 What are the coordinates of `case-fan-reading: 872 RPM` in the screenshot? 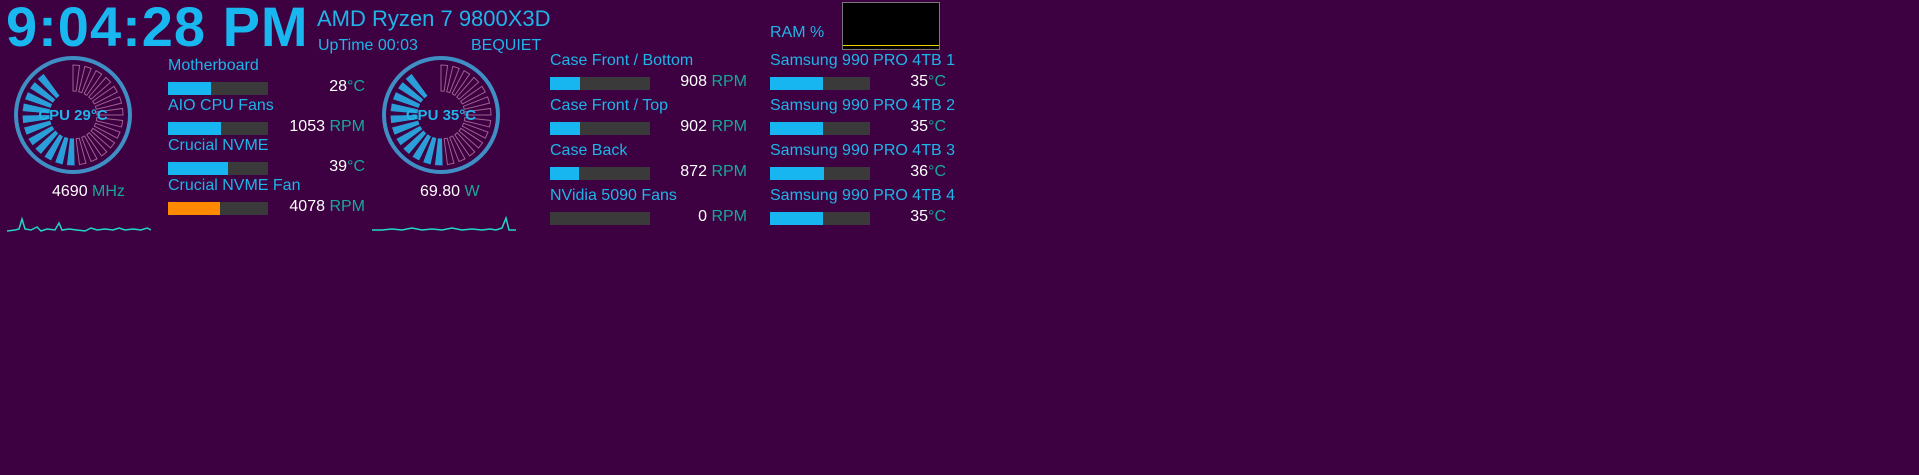 It's located at (713, 172).